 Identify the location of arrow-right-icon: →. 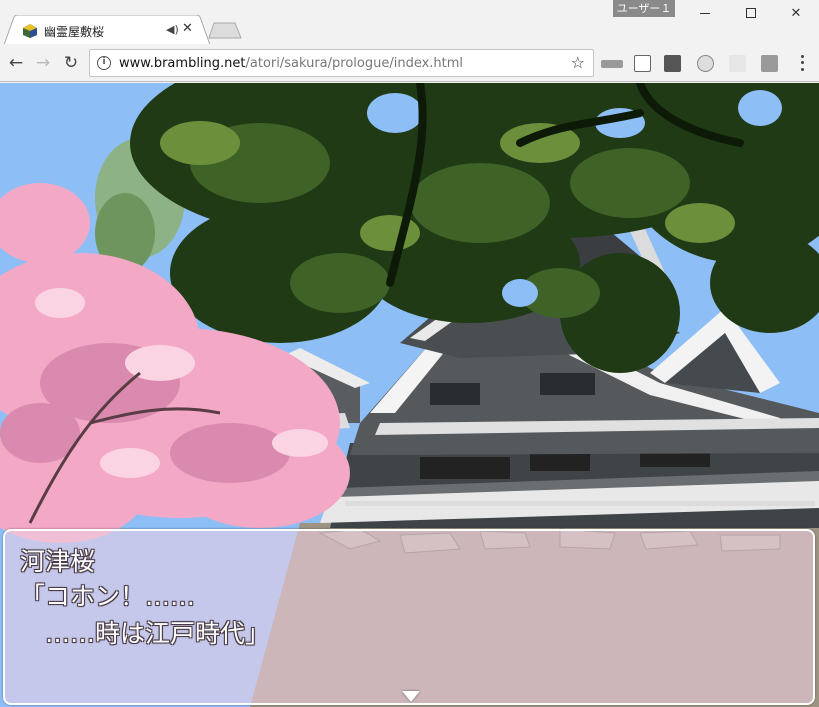
(43, 63).